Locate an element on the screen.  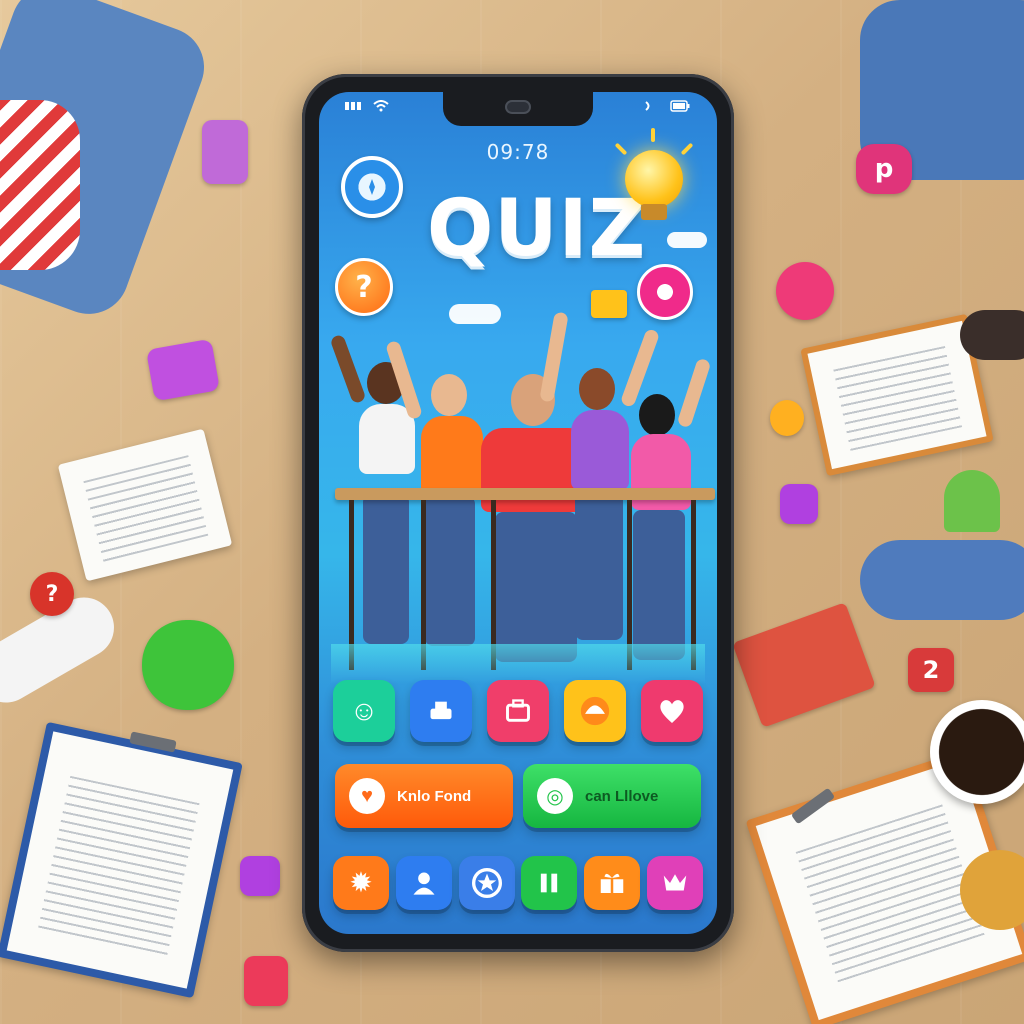
front-camera is located at coordinates (518, 107).